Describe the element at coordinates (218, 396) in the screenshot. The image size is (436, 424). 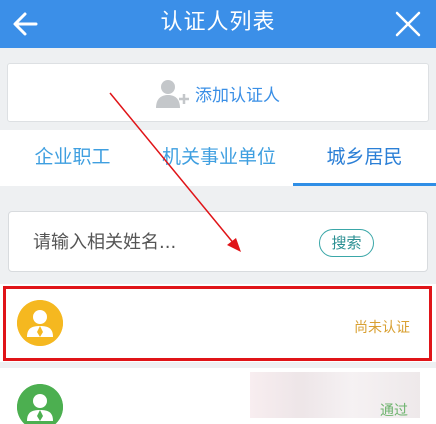
I see `list-item: 通过` at that location.